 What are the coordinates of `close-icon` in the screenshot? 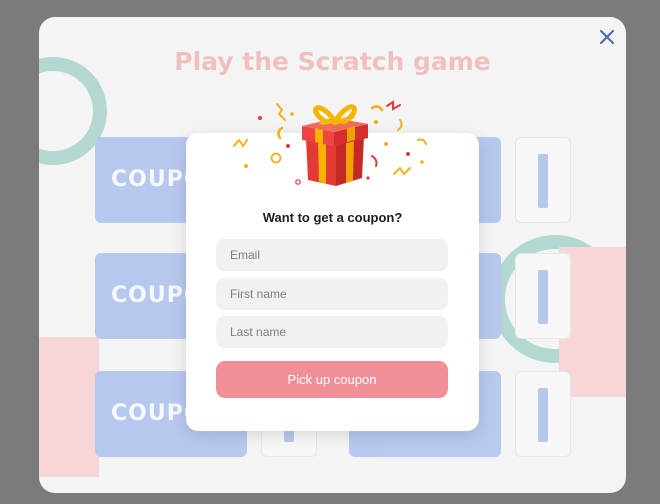 It's located at (607, 37).